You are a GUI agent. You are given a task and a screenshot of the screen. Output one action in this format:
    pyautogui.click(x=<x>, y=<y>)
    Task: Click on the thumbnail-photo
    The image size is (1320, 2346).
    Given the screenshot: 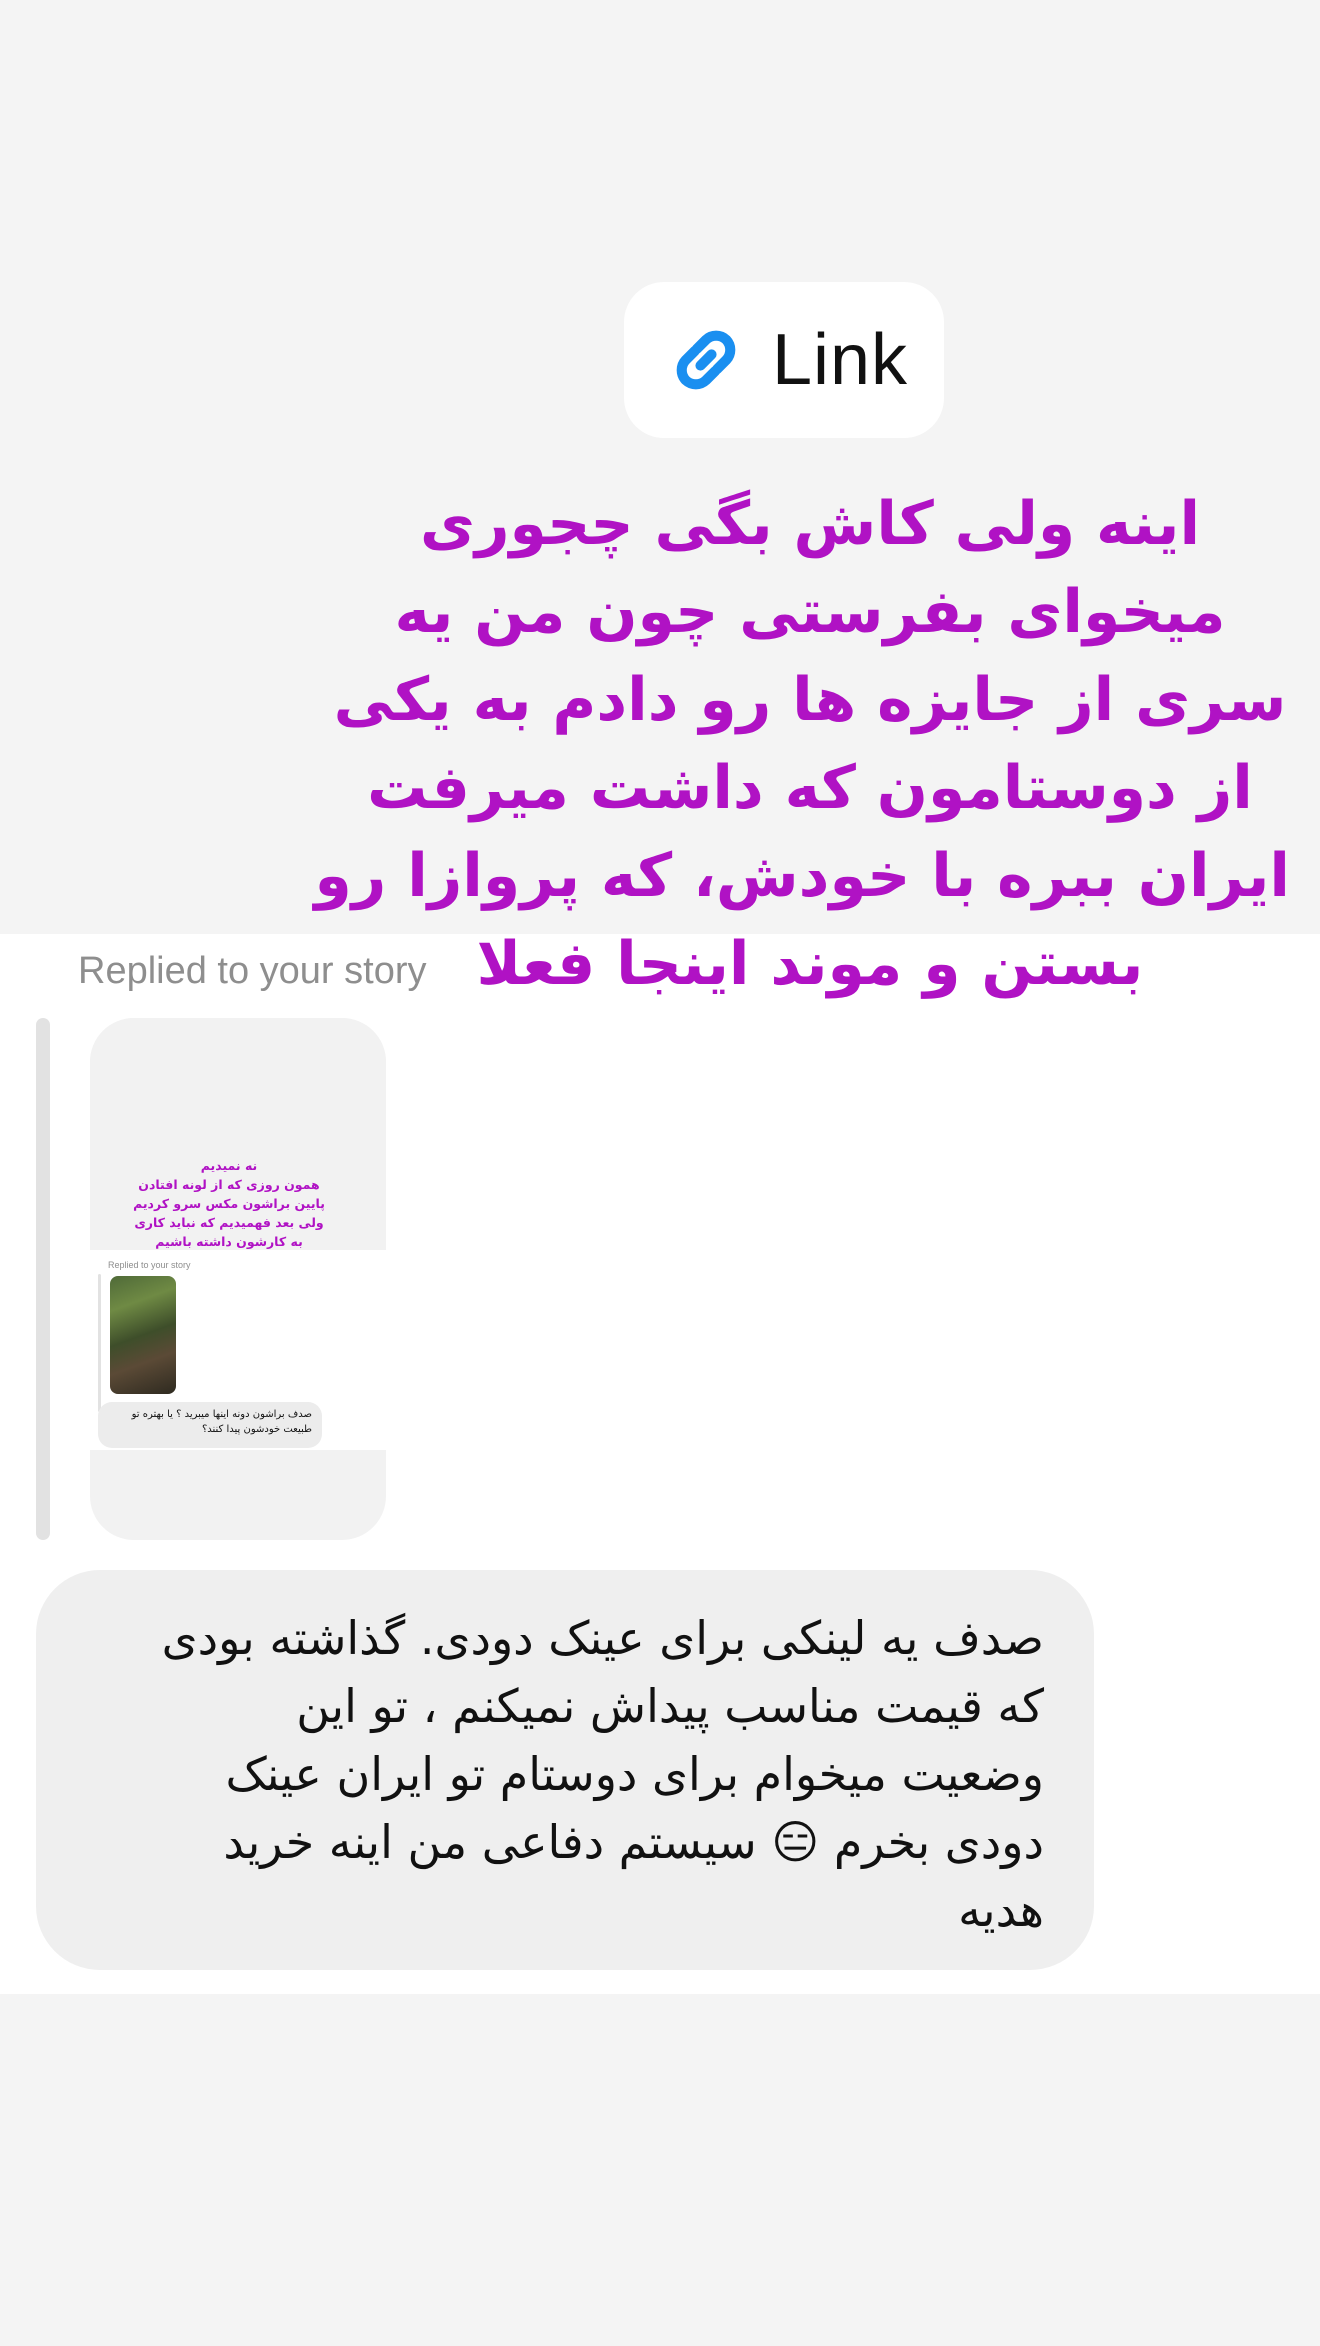 What is the action you would take?
    pyautogui.click(x=143, y=1335)
    